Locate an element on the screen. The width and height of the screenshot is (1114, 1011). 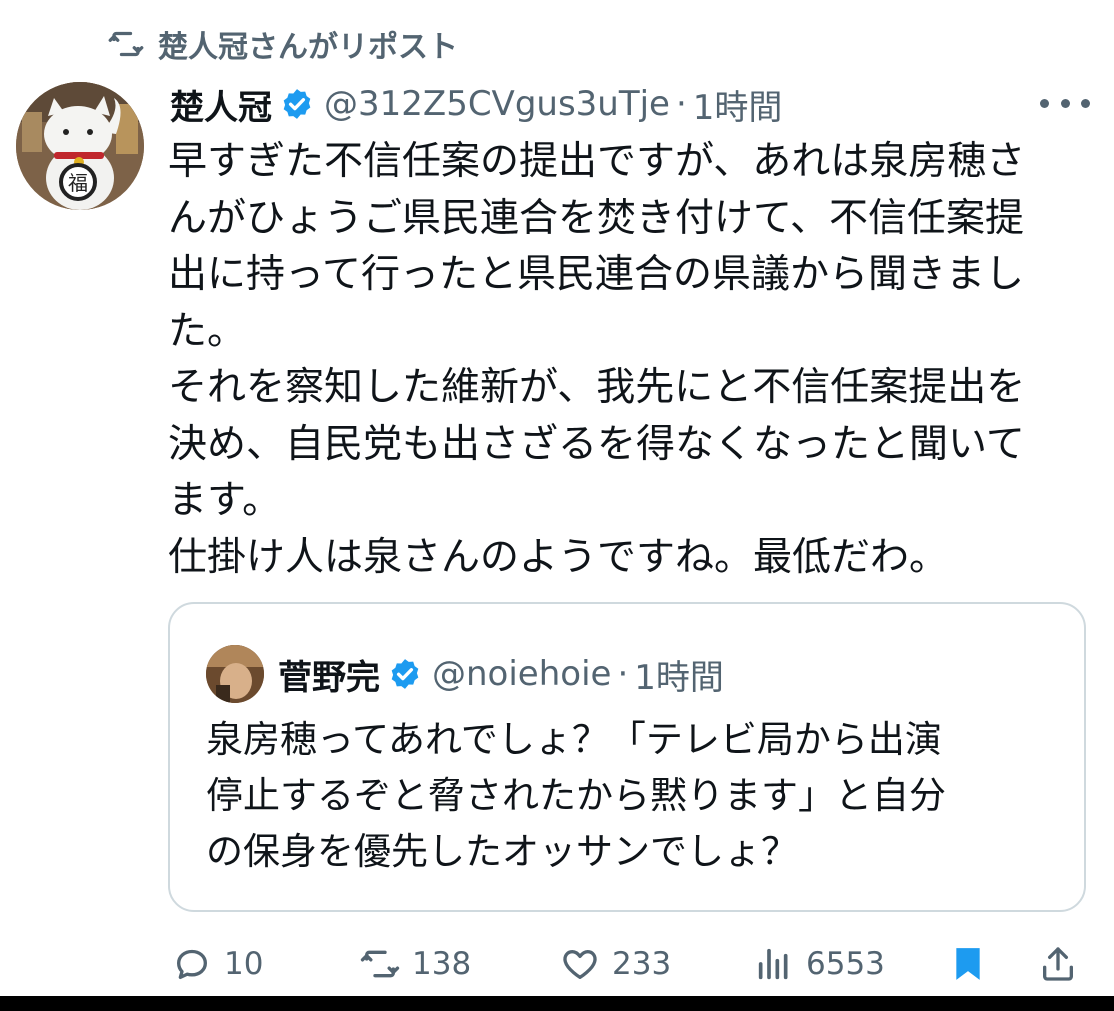
bookmark-icon is located at coordinates (968, 964).